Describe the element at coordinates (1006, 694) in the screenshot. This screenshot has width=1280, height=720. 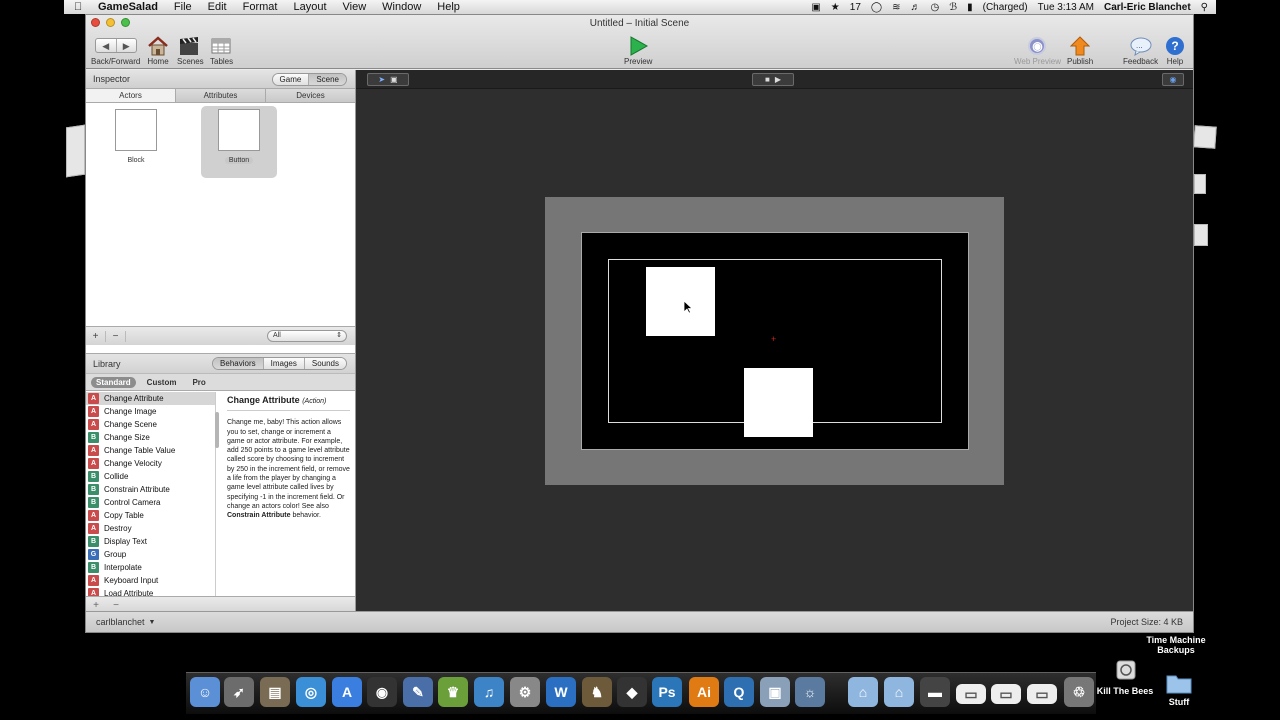
I see `window2-icon: ▭` at that location.